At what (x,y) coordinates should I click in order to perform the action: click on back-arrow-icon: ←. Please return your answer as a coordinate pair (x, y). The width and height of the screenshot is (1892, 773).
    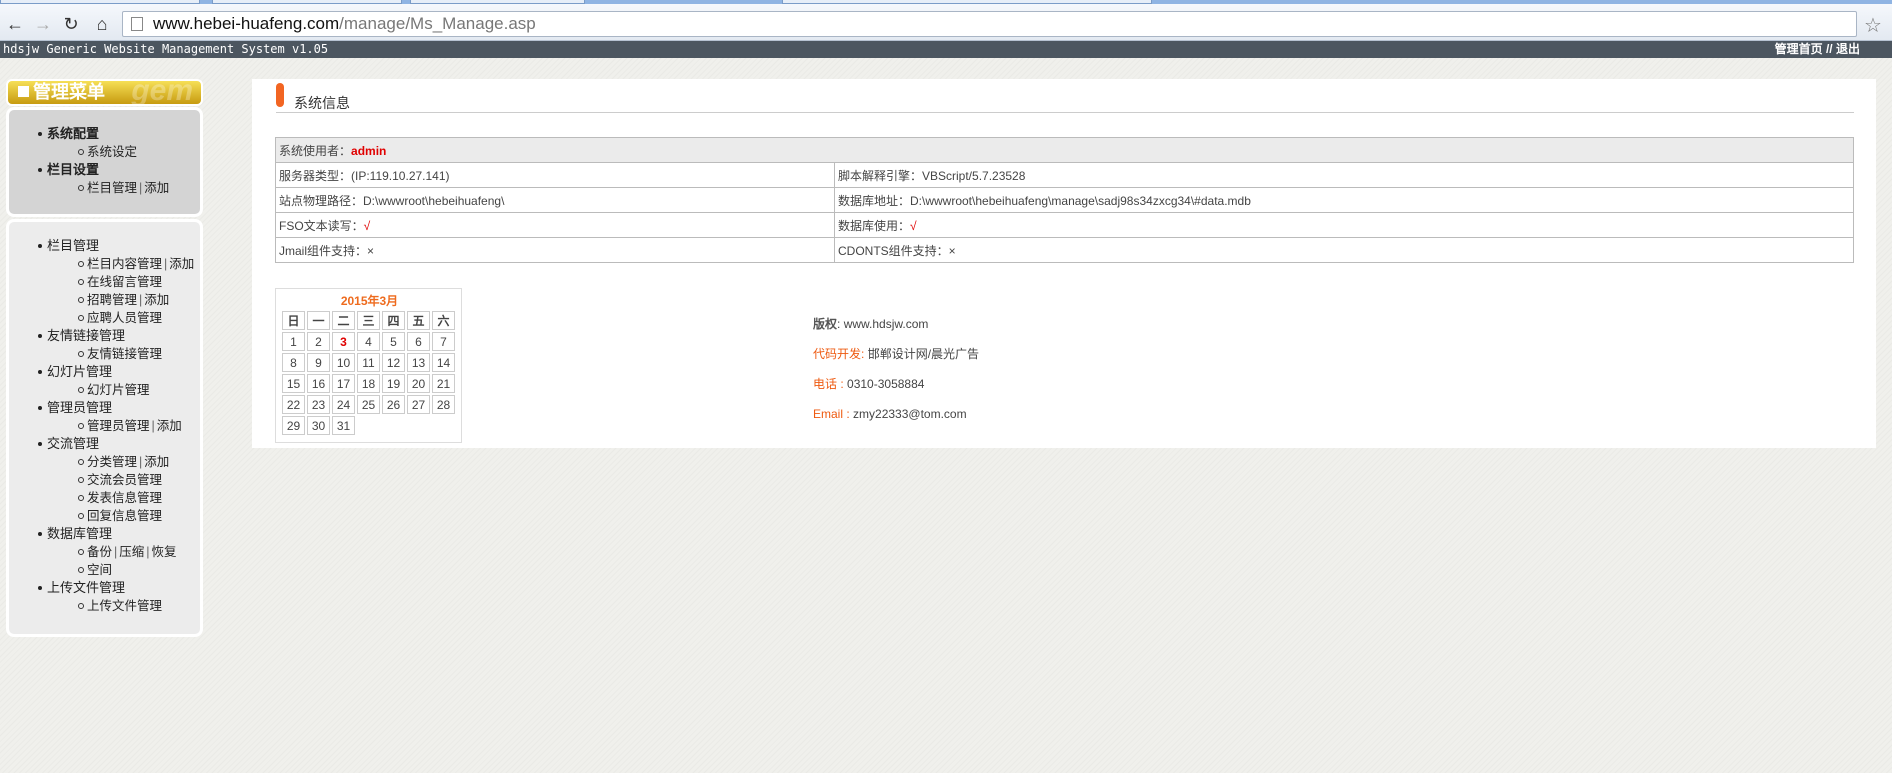
    Looking at the image, I should click on (15, 24).